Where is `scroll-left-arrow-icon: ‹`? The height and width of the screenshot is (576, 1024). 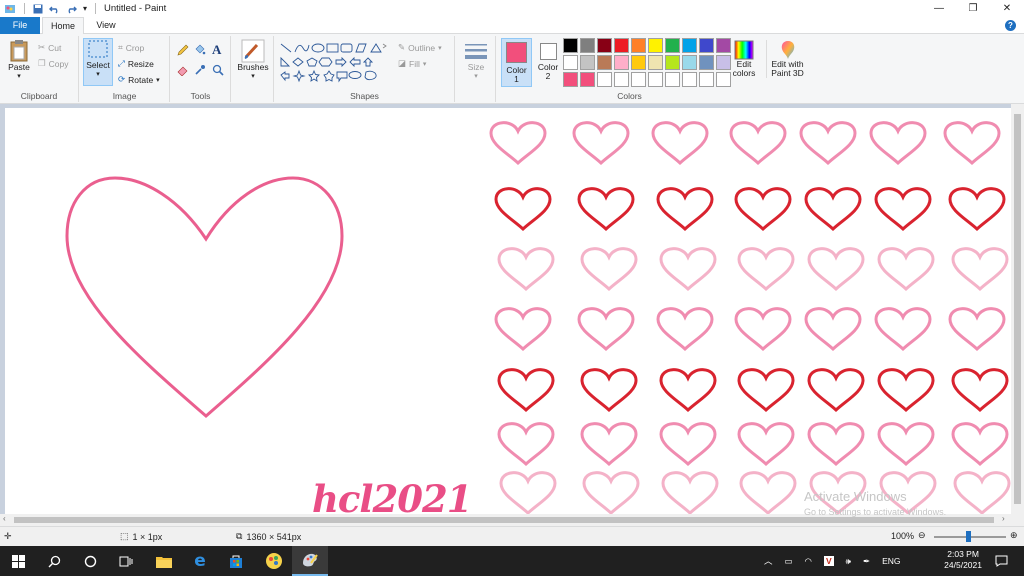
scroll-left-arrow-icon: ‹ is located at coordinates (4, 518).